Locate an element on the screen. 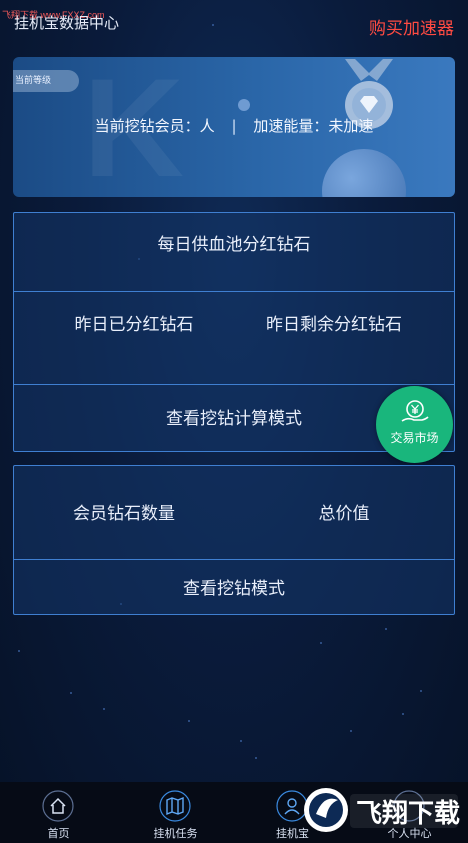  member-status-line: 当前挖钻会员：人 | 加速能量：未加速 is located at coordinates (234, 125).